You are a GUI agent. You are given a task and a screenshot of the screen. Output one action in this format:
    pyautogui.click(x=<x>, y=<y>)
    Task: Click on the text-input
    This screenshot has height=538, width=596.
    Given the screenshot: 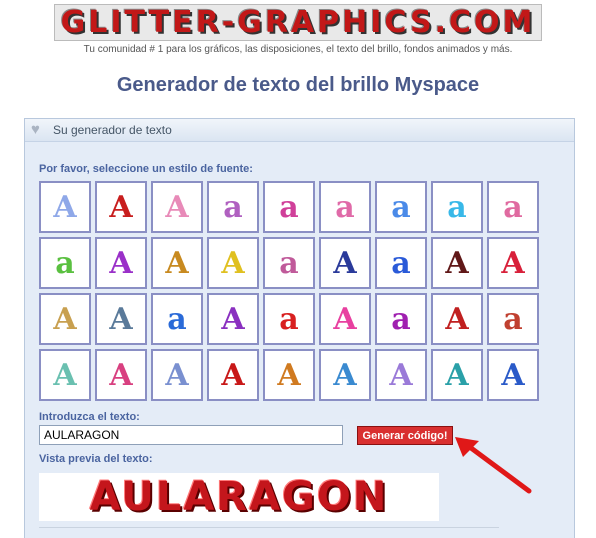 What is the action you would take?
    pyautogui.click(x=191, y=435)
    